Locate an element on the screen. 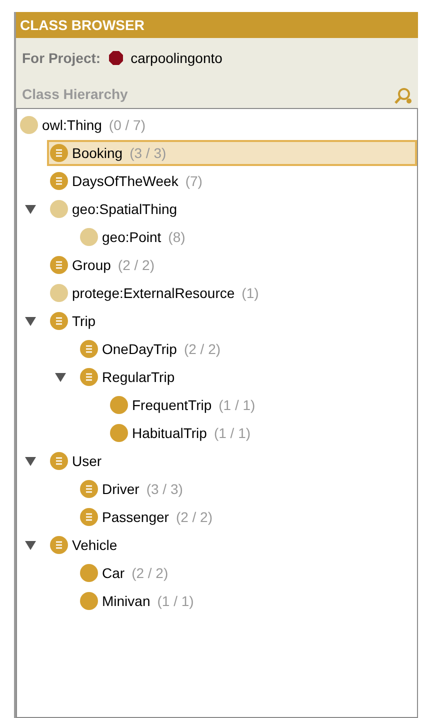  tree-item: Car (2 / 2) is located at coordinates (247, 573).